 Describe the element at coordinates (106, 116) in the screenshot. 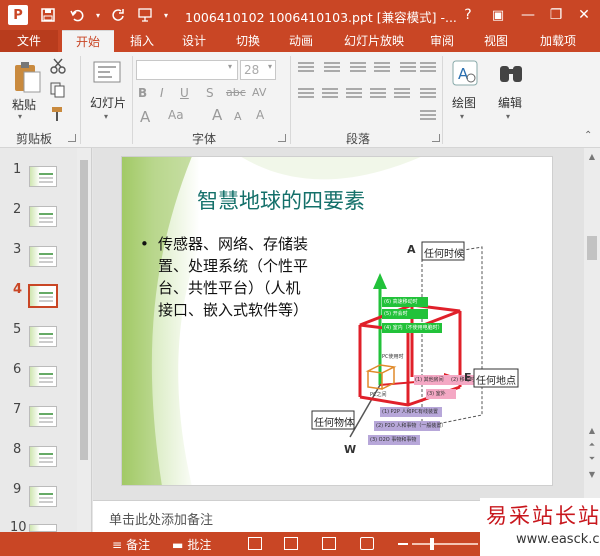

I see `new-slide-dropdown-icon: ▾` at that location.